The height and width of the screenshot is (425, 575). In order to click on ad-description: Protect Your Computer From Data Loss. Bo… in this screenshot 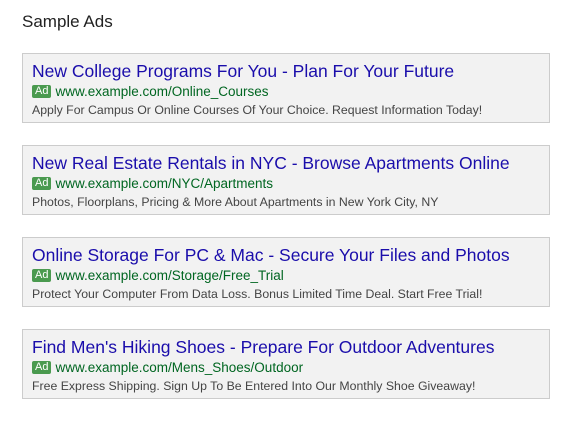, I will do `click(257, 294)`.